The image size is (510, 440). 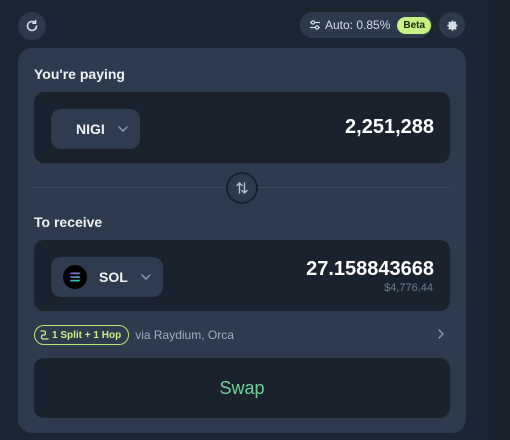 I want to click on slippage-button: Auto: 0.85% Beta, so click(x=366, y=25).